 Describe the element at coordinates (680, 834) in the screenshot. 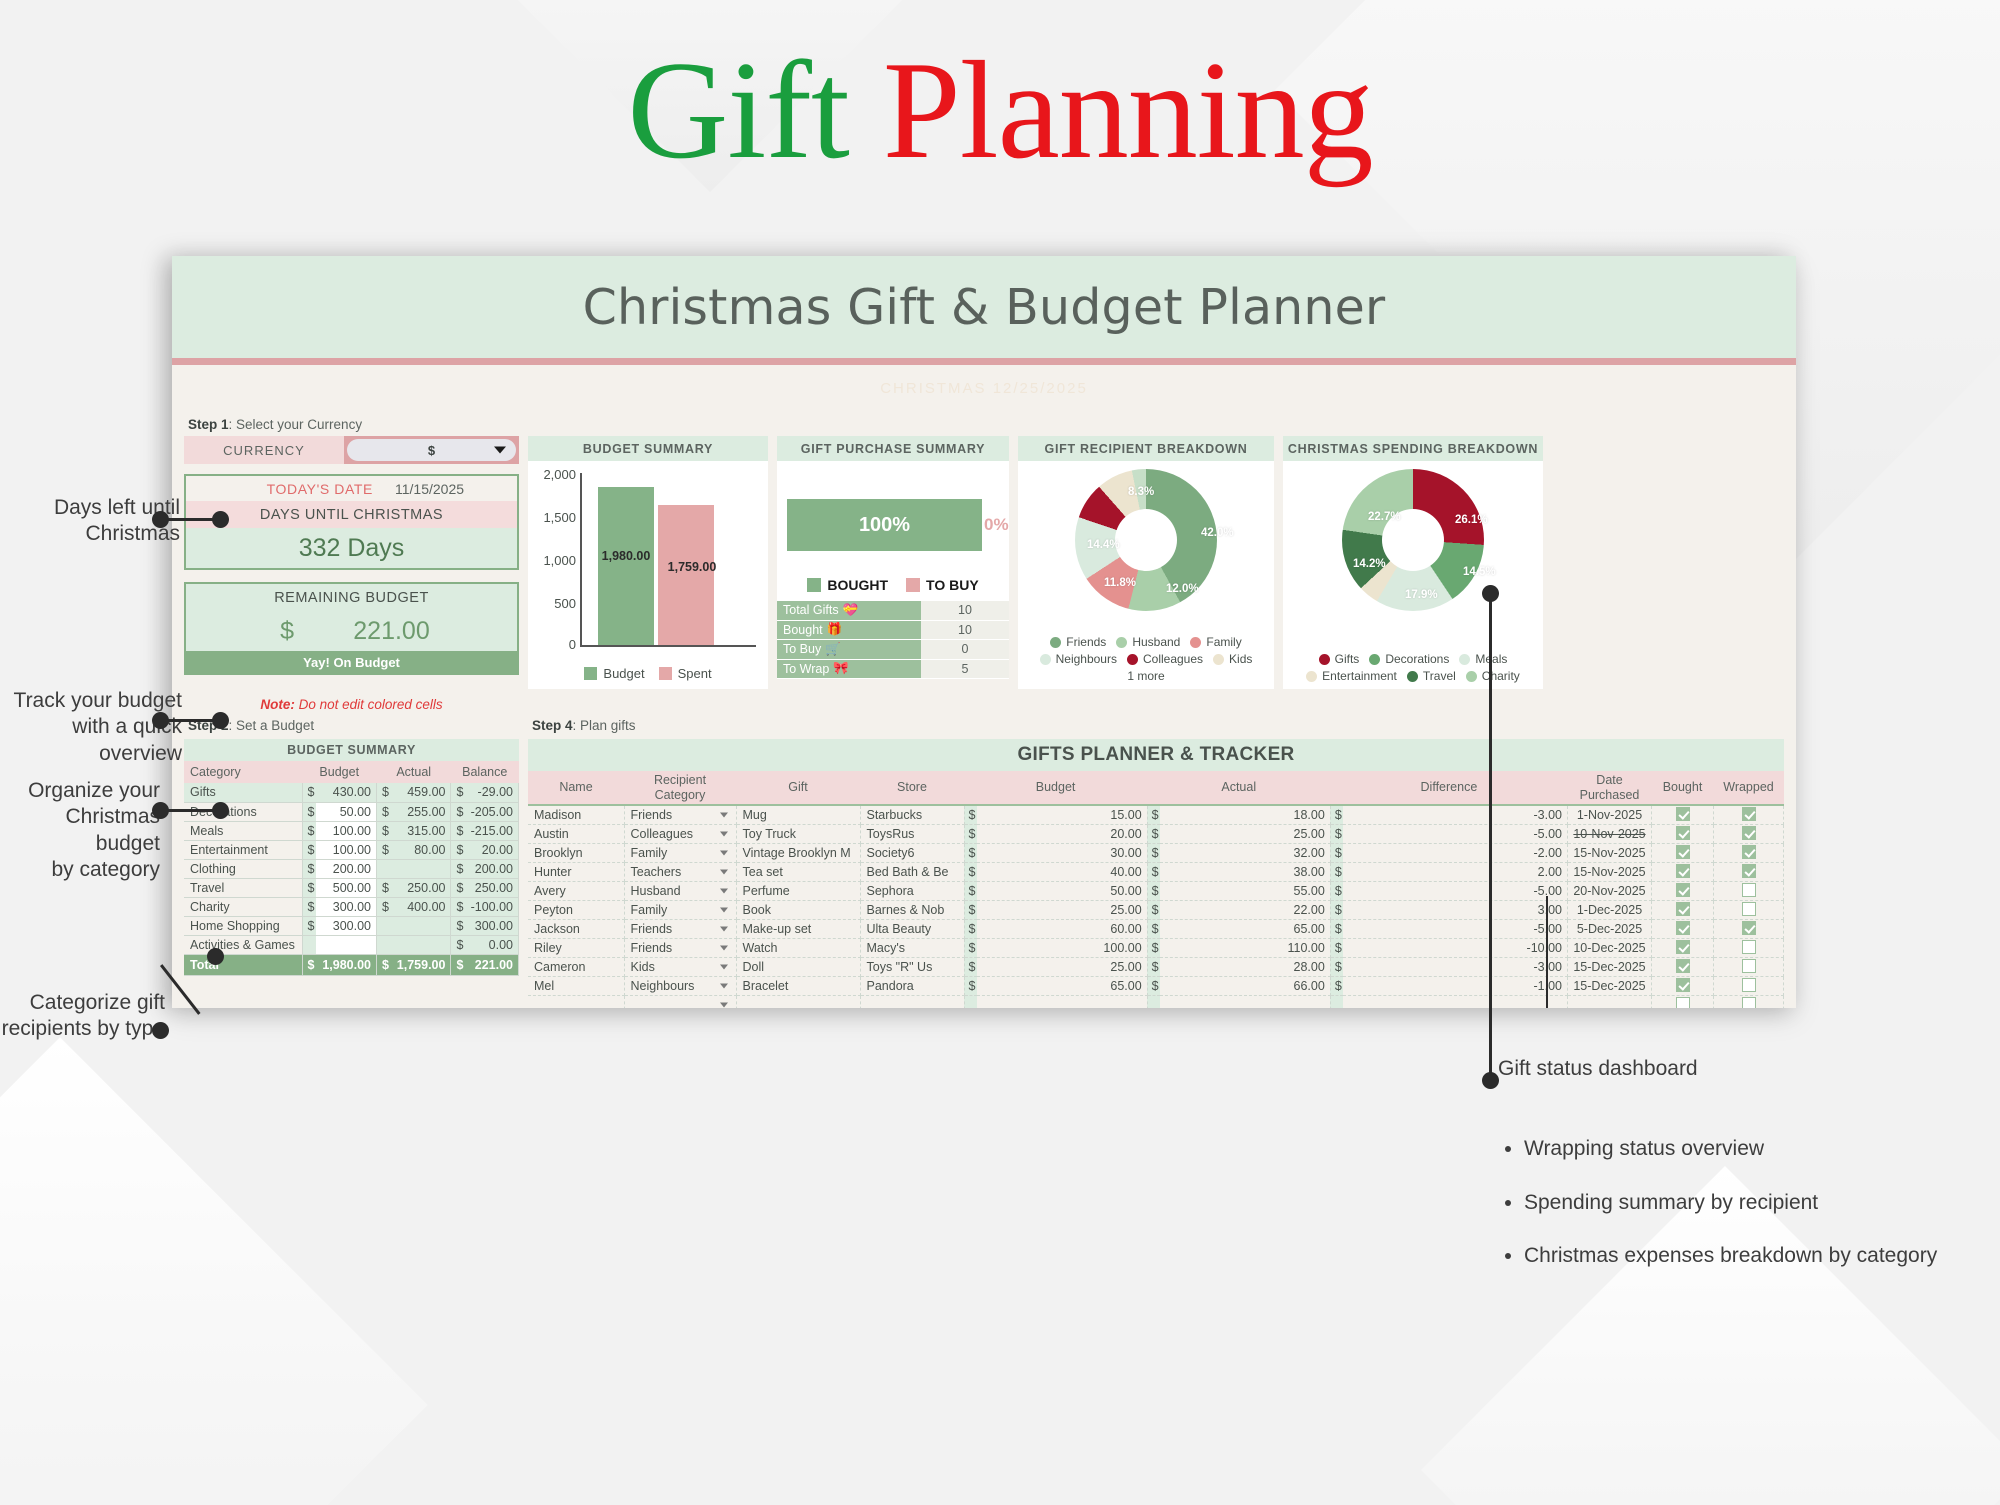

I see `cell-recipient-category: Colleagues` at that location.